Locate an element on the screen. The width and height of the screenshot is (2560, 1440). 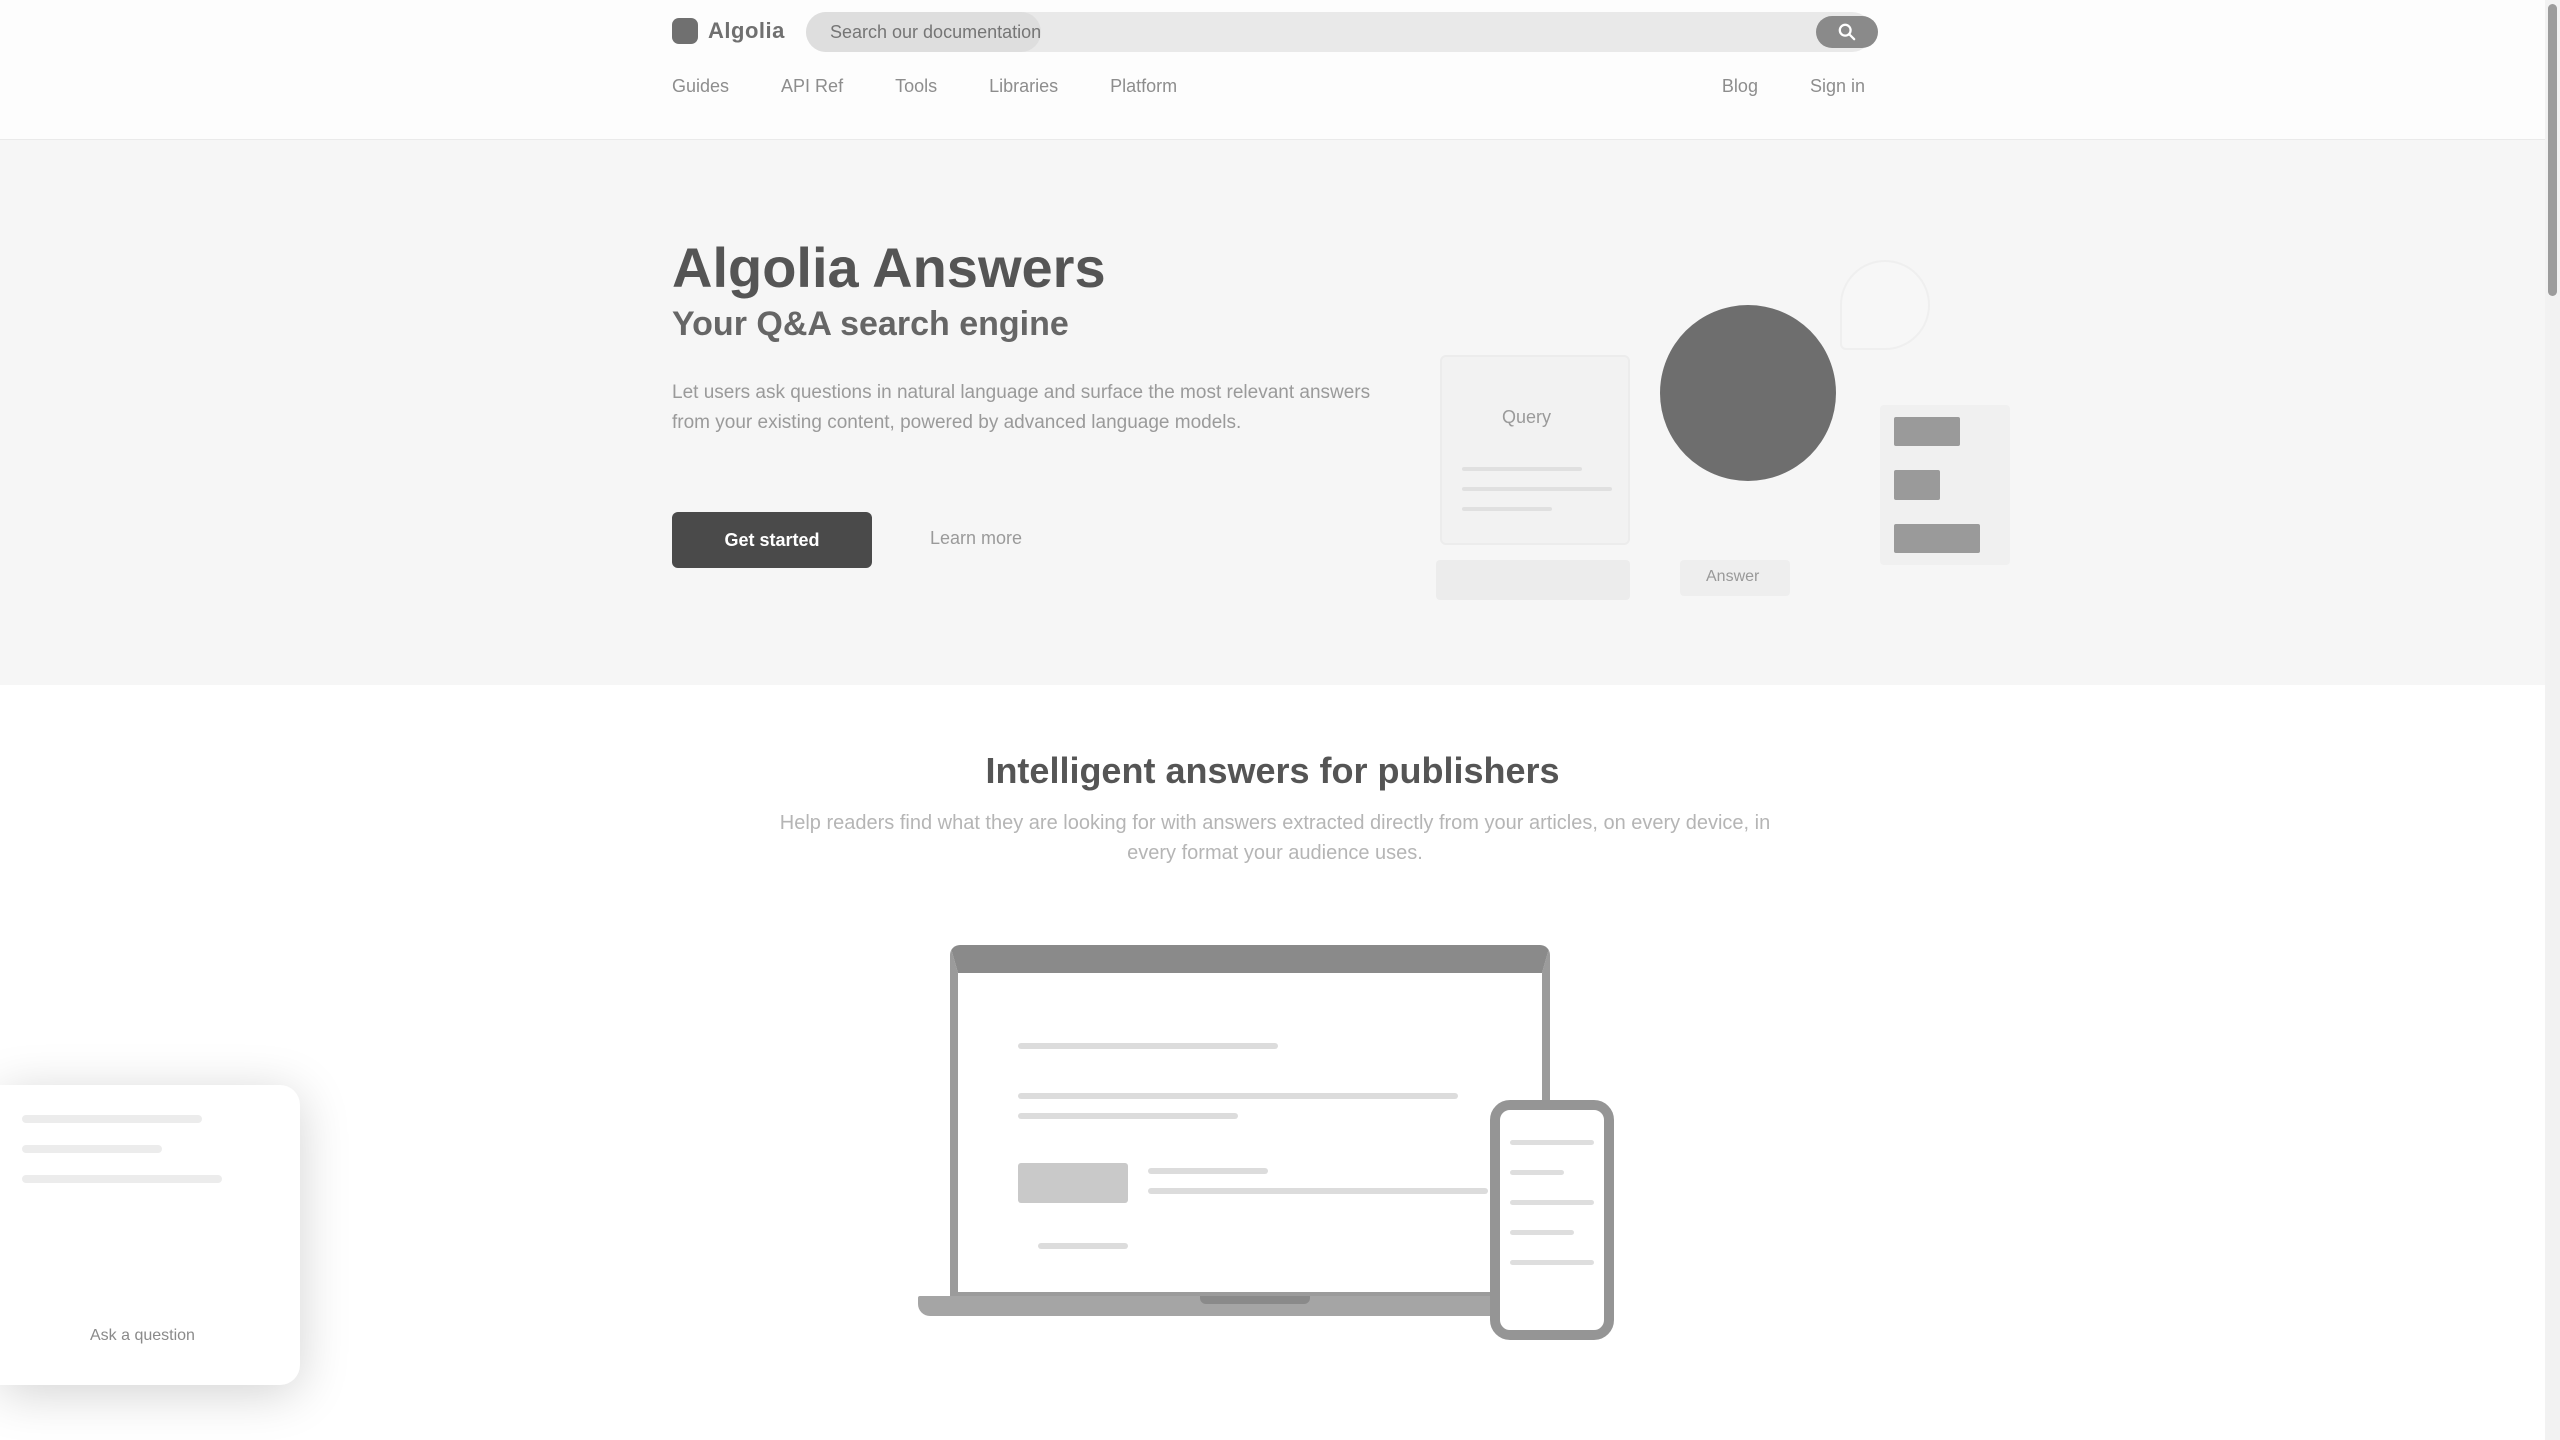
search-input is located at coordinates (1339, 32).